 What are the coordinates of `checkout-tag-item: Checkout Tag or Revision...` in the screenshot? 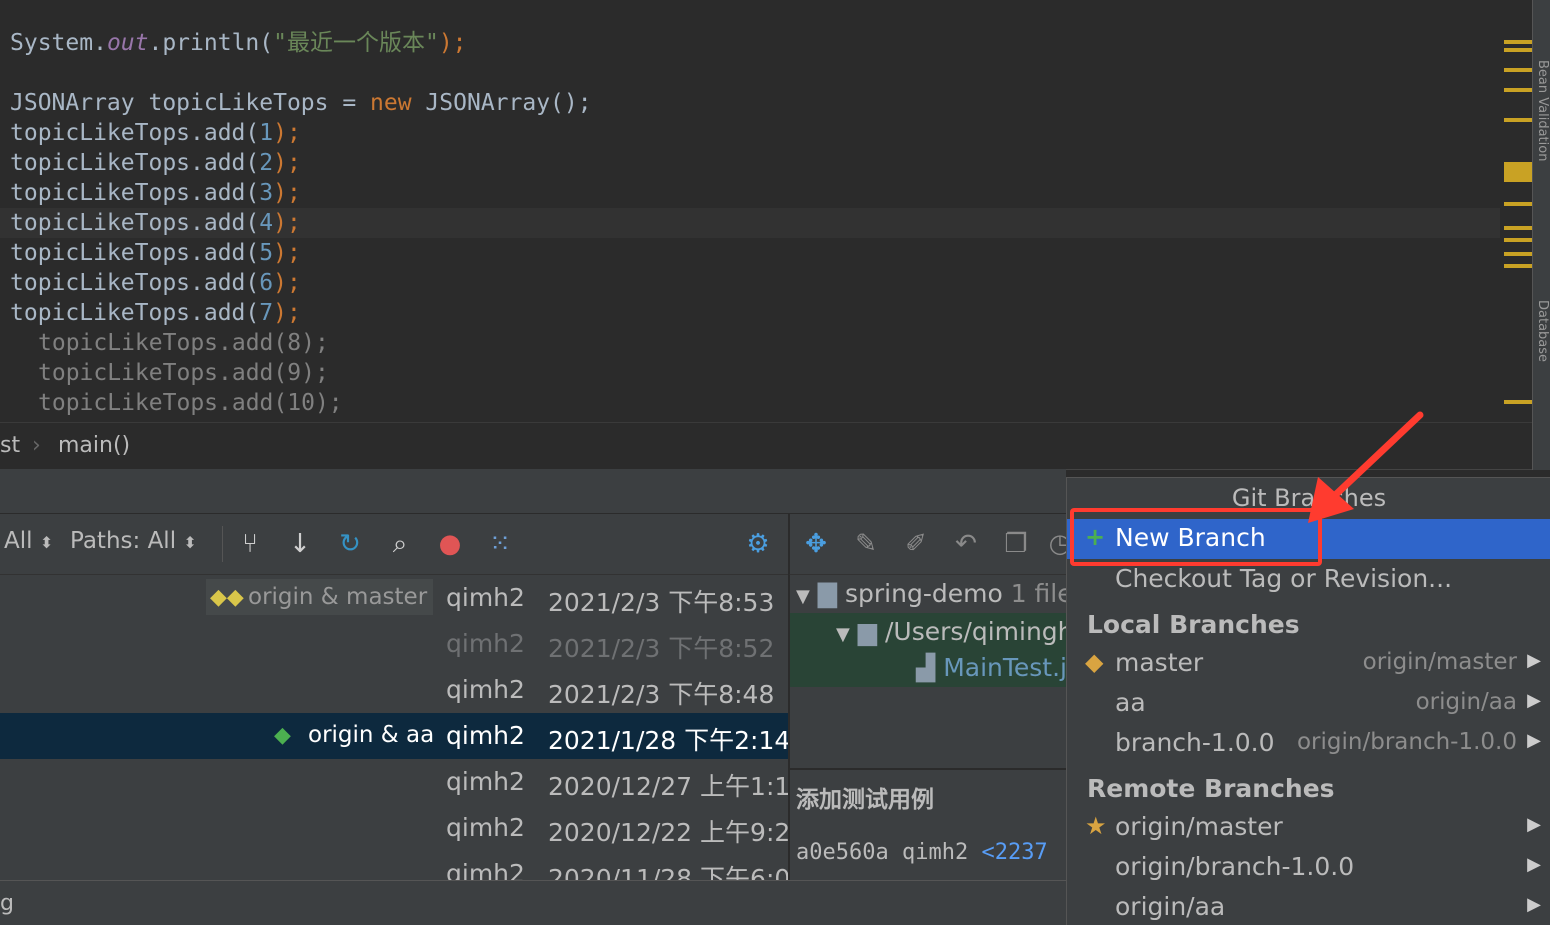 It's located at (1308, 580).